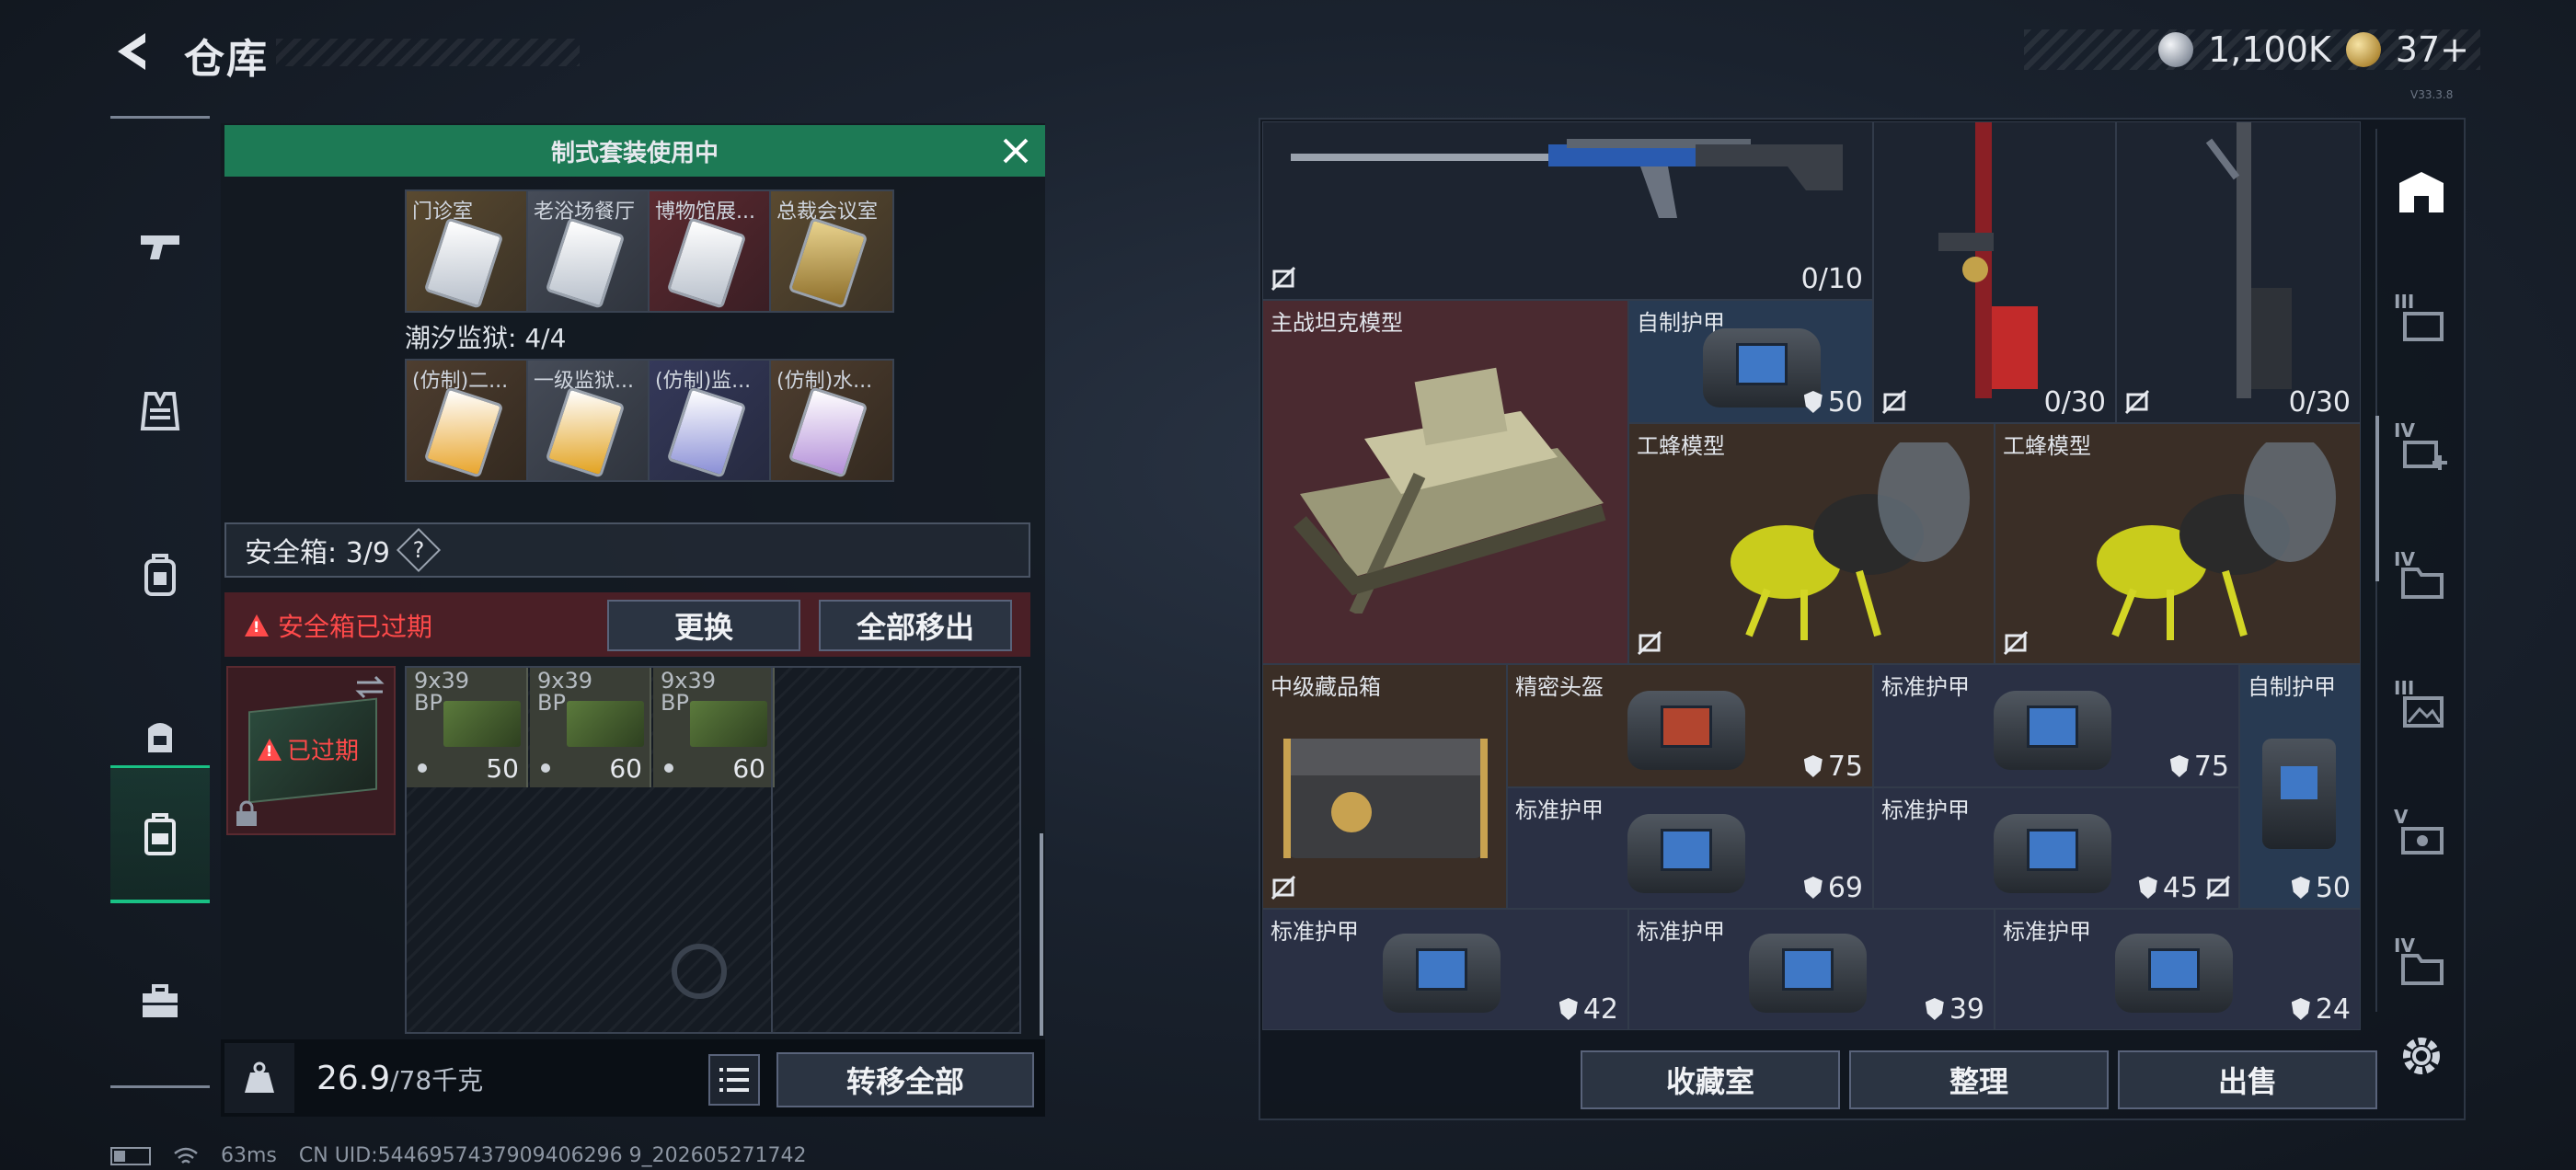 This screenshot has height=1170, width=2576. I want to click on tank-model-item: 主战坦克模型, so click(1445, 482).